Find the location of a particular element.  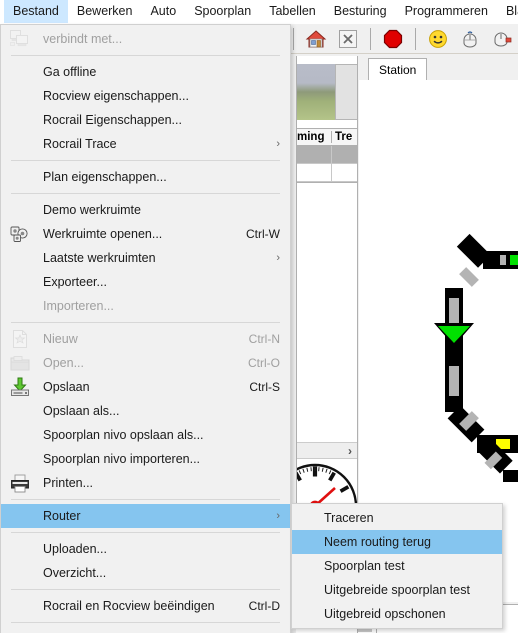

menubar-item-spoorplan: Spoorplan is located at coordinates (222, 11).